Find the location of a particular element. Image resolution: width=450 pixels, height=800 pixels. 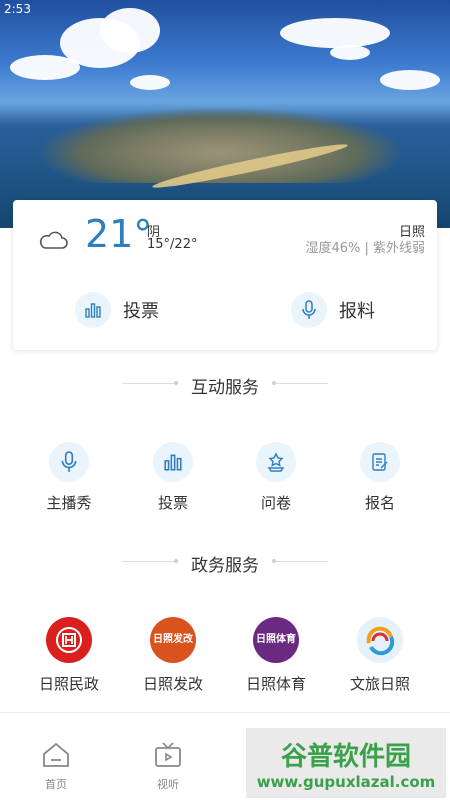

sports-item: 日照体育 日照体育 is located at coordinates (276, 655).